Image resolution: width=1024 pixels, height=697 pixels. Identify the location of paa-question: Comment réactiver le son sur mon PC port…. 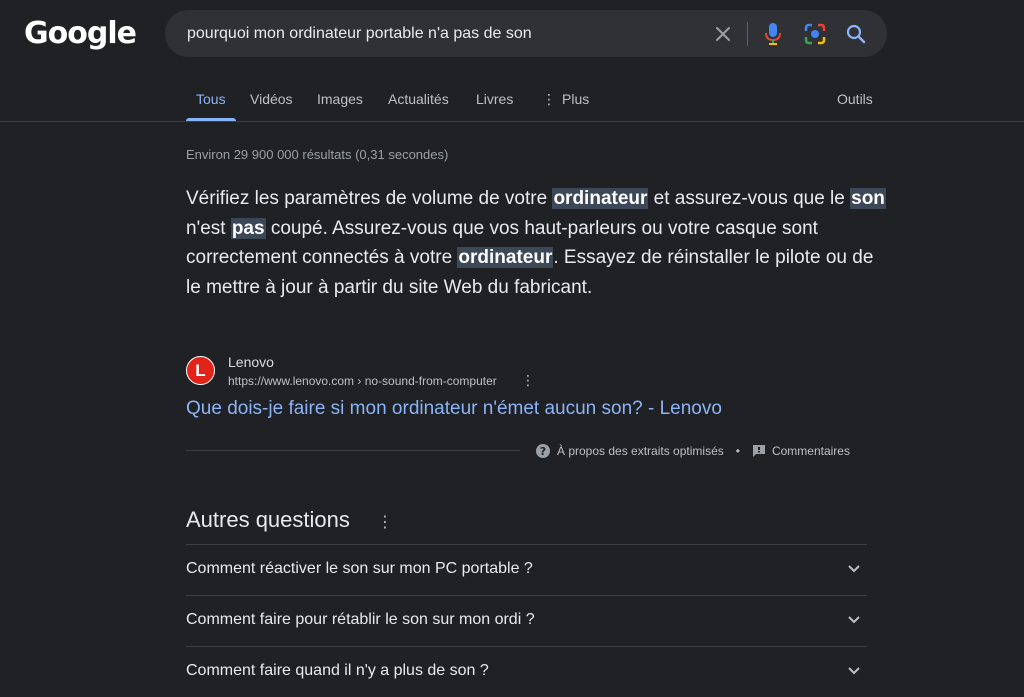
(526, 569).